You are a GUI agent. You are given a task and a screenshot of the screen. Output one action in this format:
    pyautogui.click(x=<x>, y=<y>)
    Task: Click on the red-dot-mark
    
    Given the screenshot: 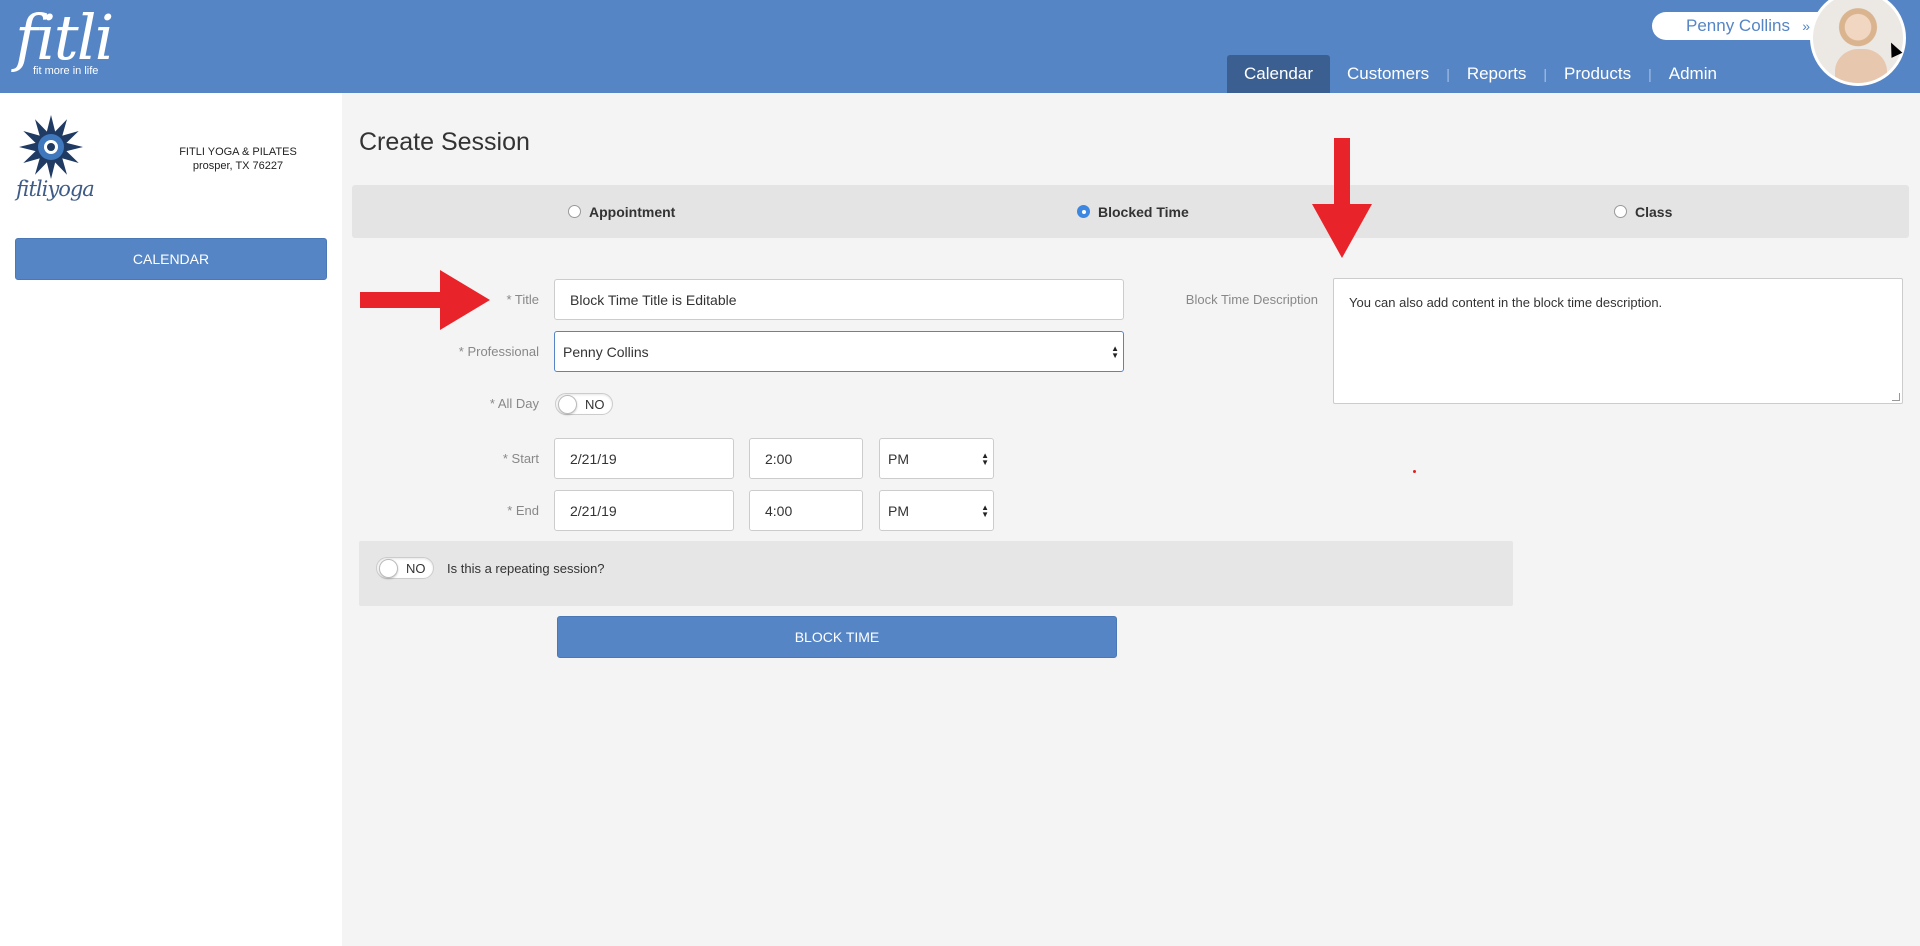 What is the action you would take?
    pyautogui.click(x=1414, y=471)
    